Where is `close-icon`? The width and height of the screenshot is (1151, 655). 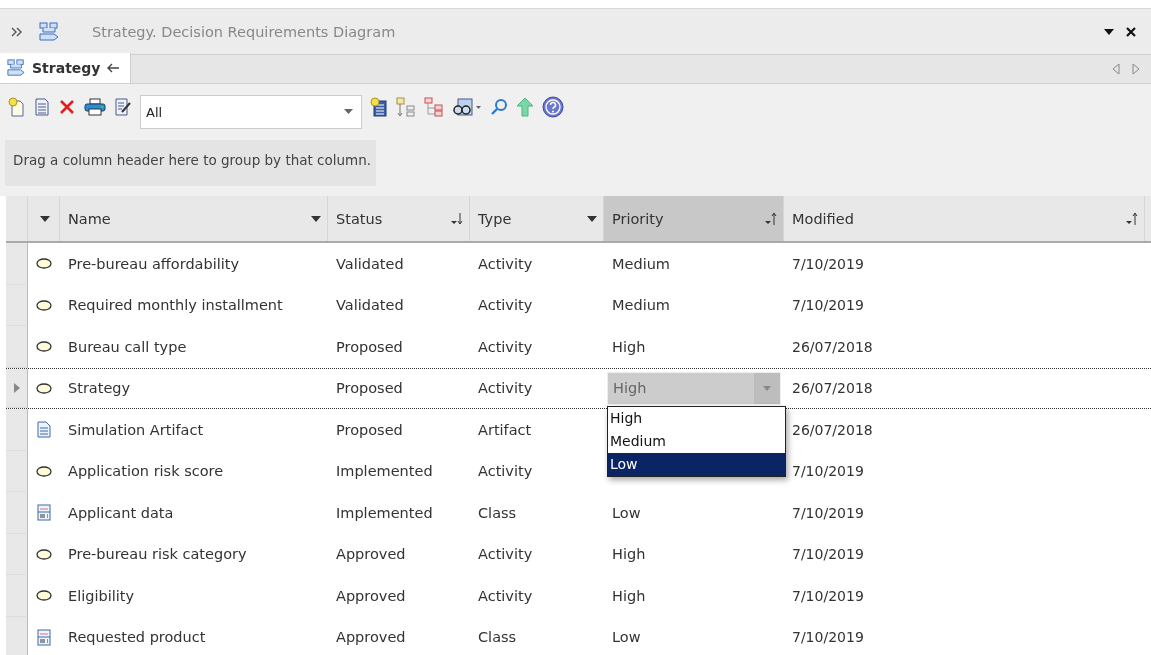
close-icon is located at coordinates (1131, 31).